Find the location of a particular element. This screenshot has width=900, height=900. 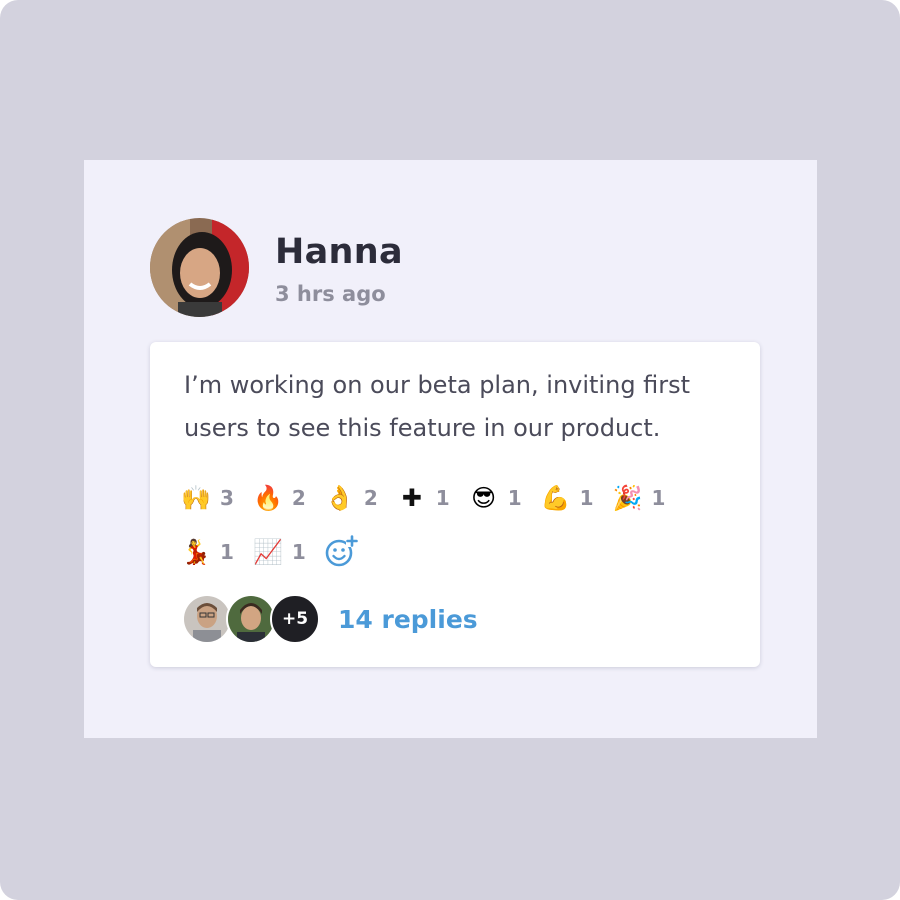

reaction-sunglasses: 😎 1 is located at coordinates (495, 498).